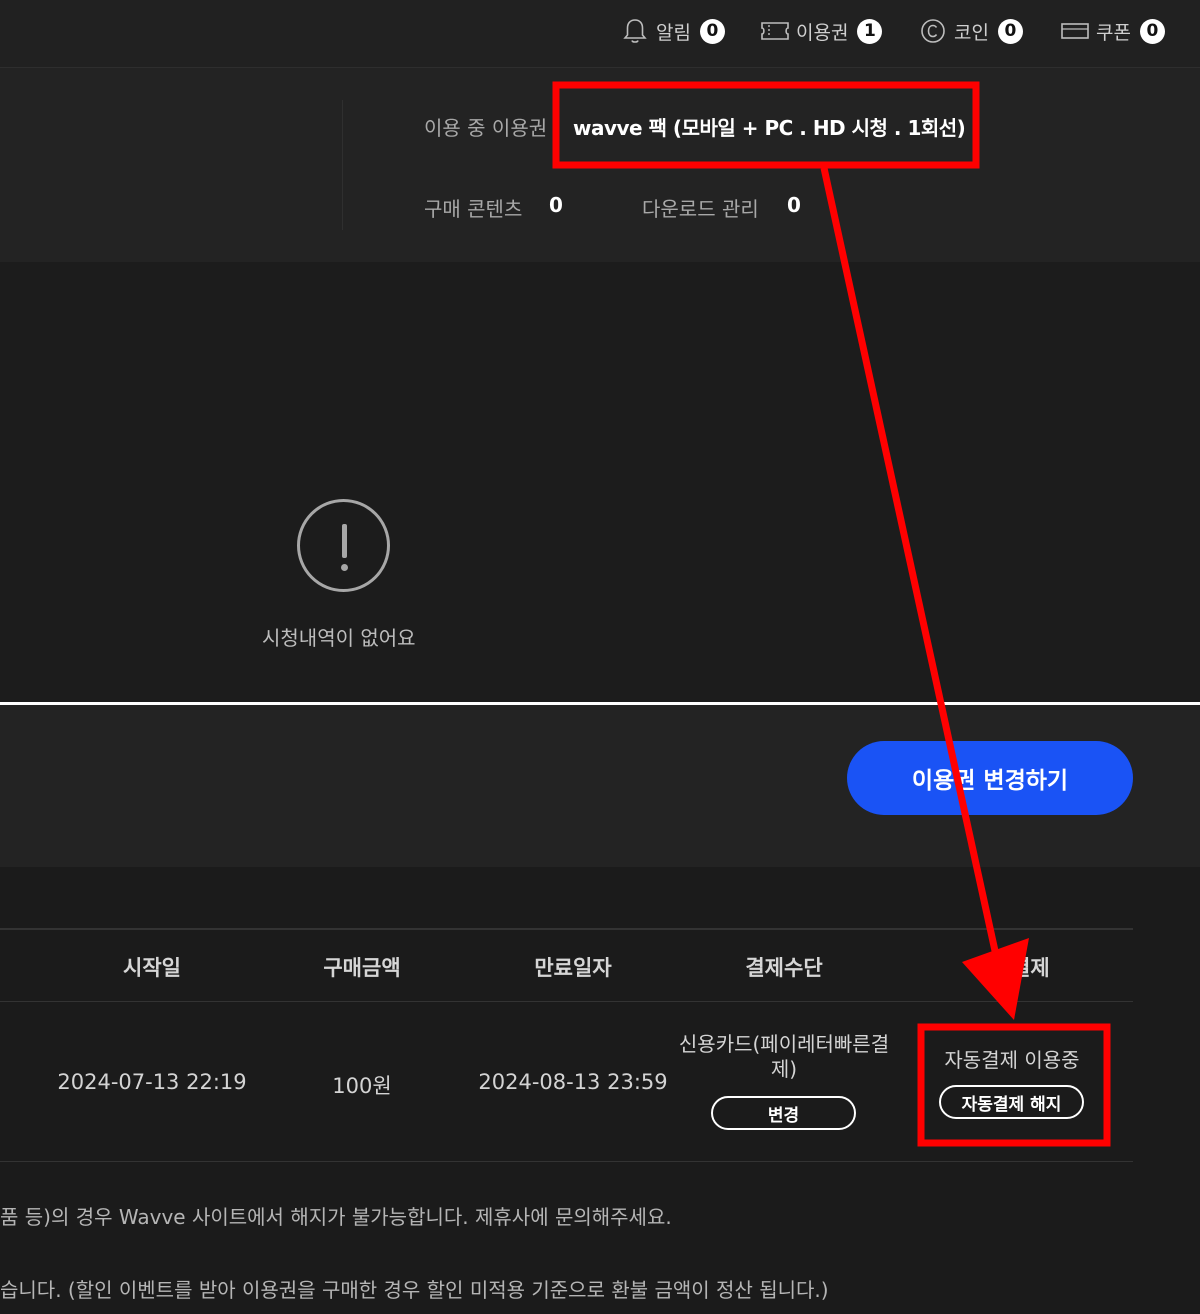  What do you see at coordinates (362, 1086) in the screenshot?
I see `amount-cell: 100원` at bounding box center [362, 1086].